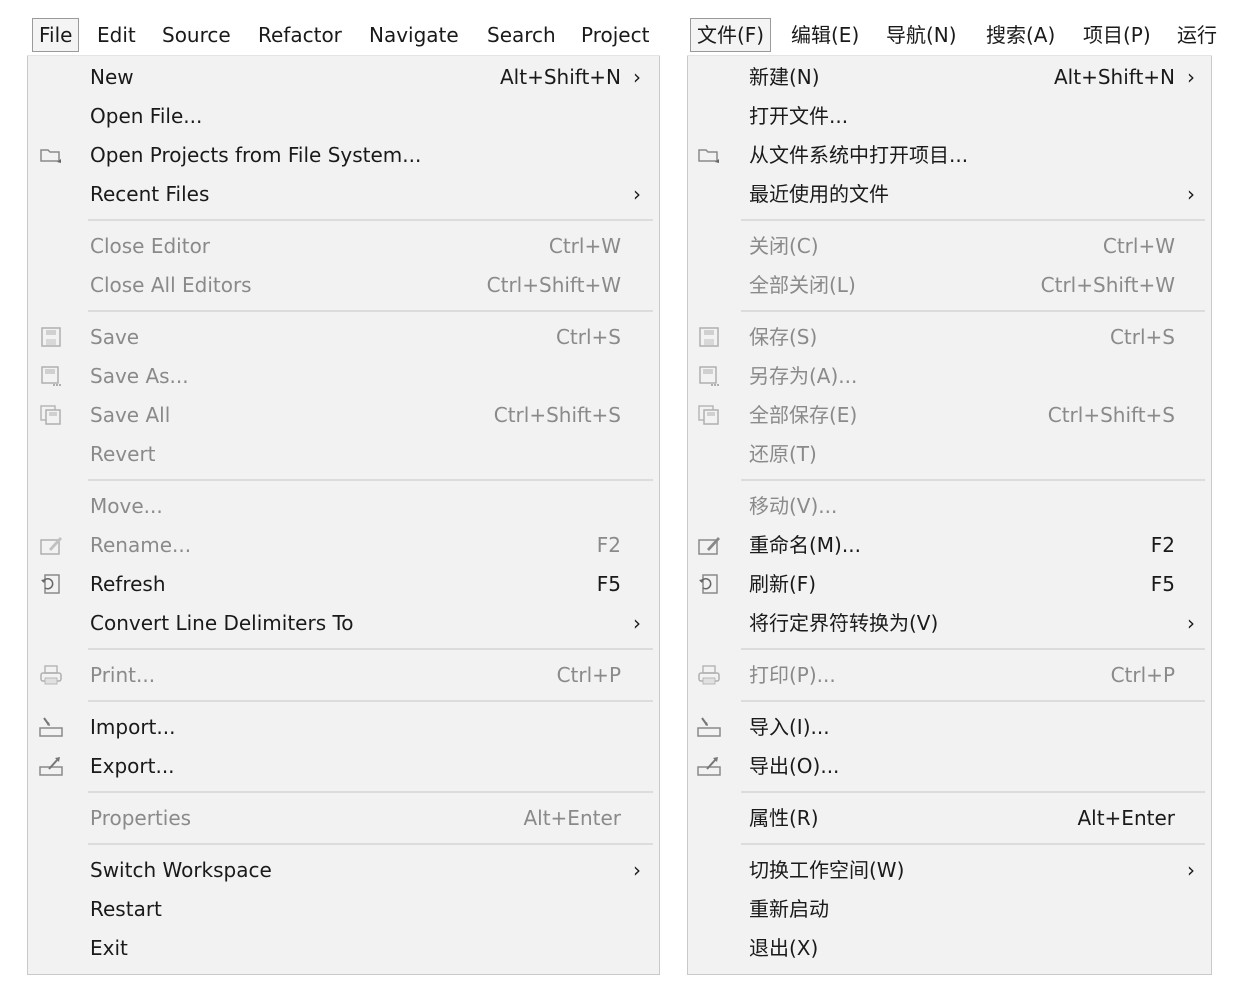 The width and height of the screenshot is (1242, 995). I want to click on menu-item-save-all: Save All Ctrl+Shift+S, so click(343, 415).